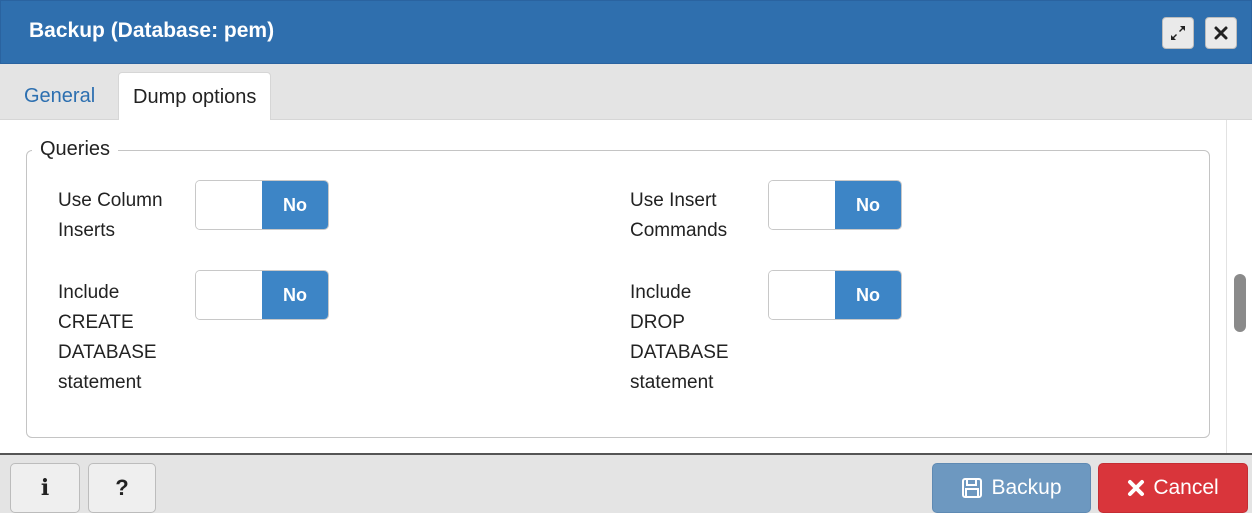 The image size is (1252, 513). Describe the element at coordinates (59, 96) in the screenshot. I see `tab-general: General` at that location.